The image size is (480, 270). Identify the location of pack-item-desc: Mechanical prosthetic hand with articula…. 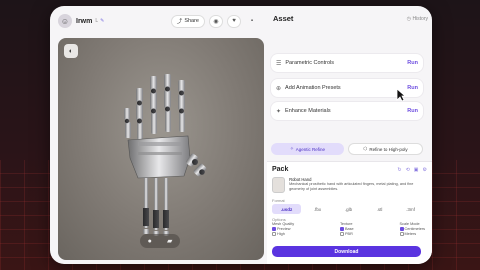
(351, 186).